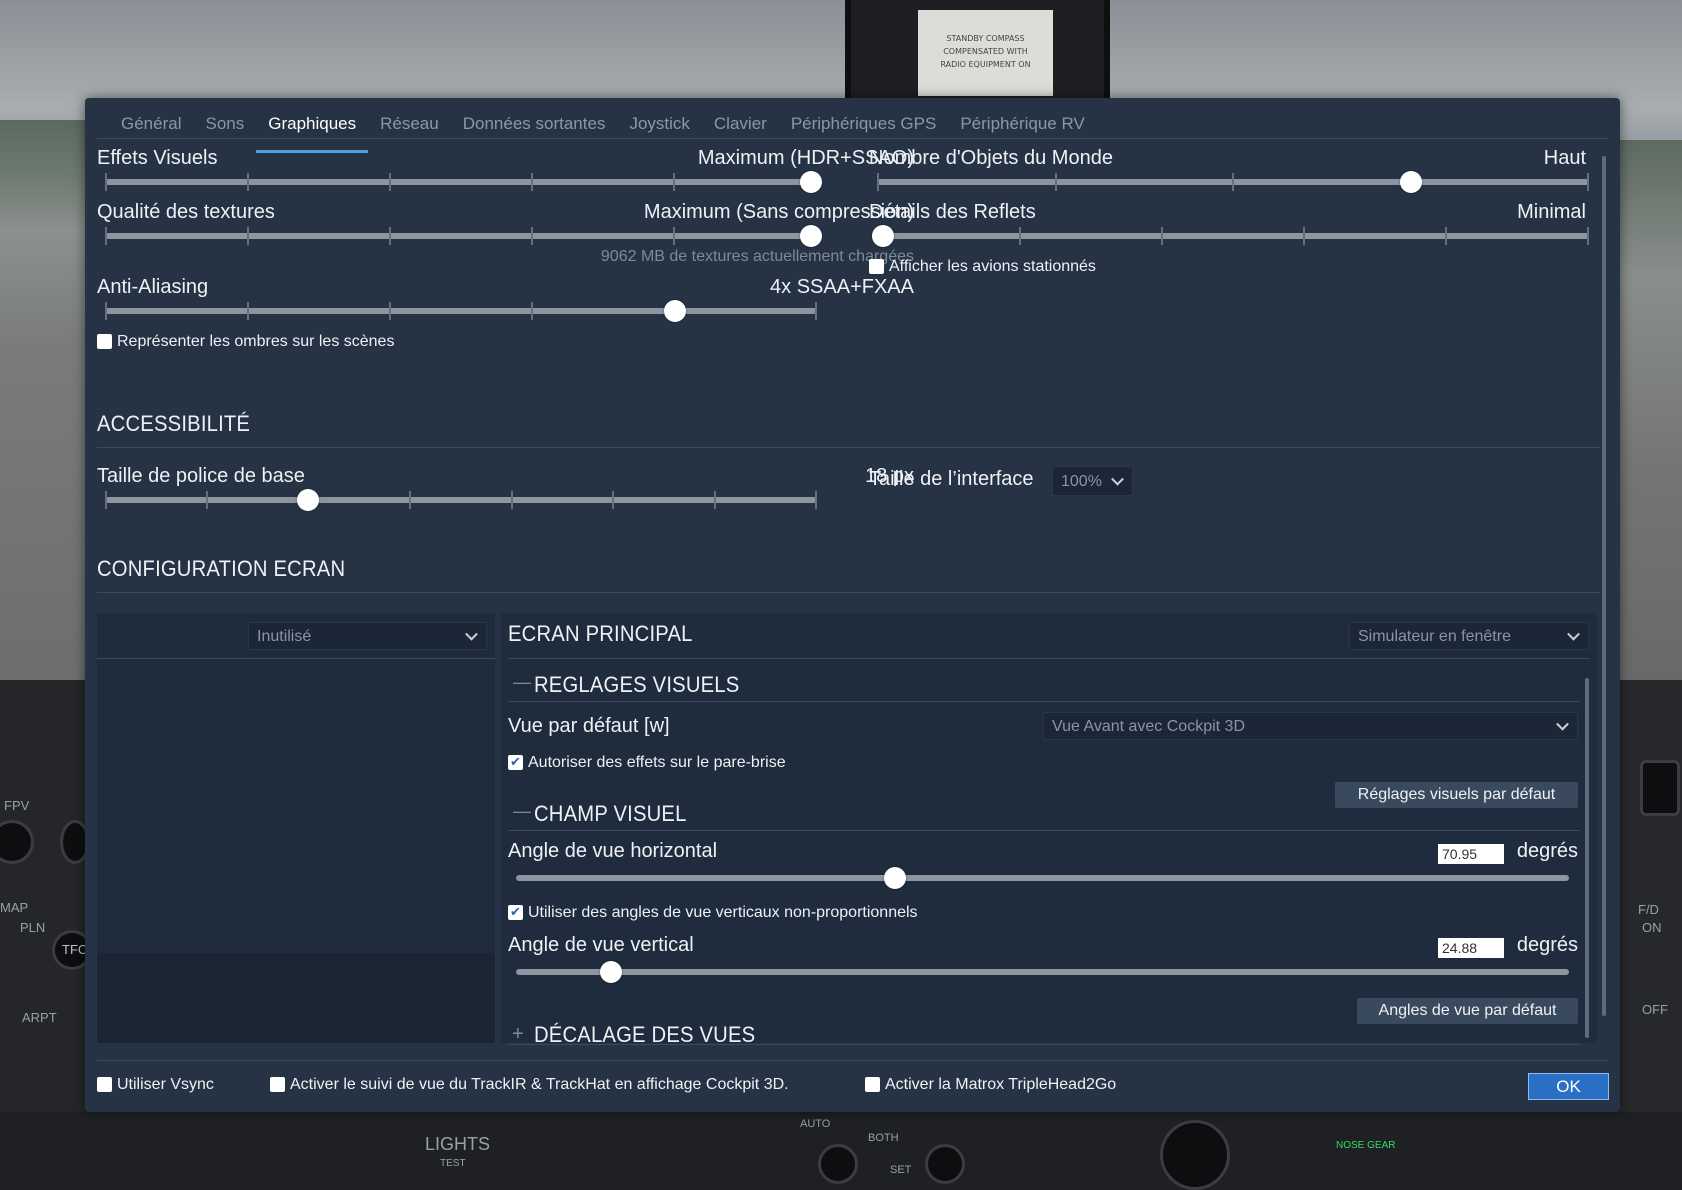 The image size is (1682, 1190). Describe the element at coordinates (174, 423) in the screenshot. I see `accessibility-title: ACCESSIBILITÉ` at that location.